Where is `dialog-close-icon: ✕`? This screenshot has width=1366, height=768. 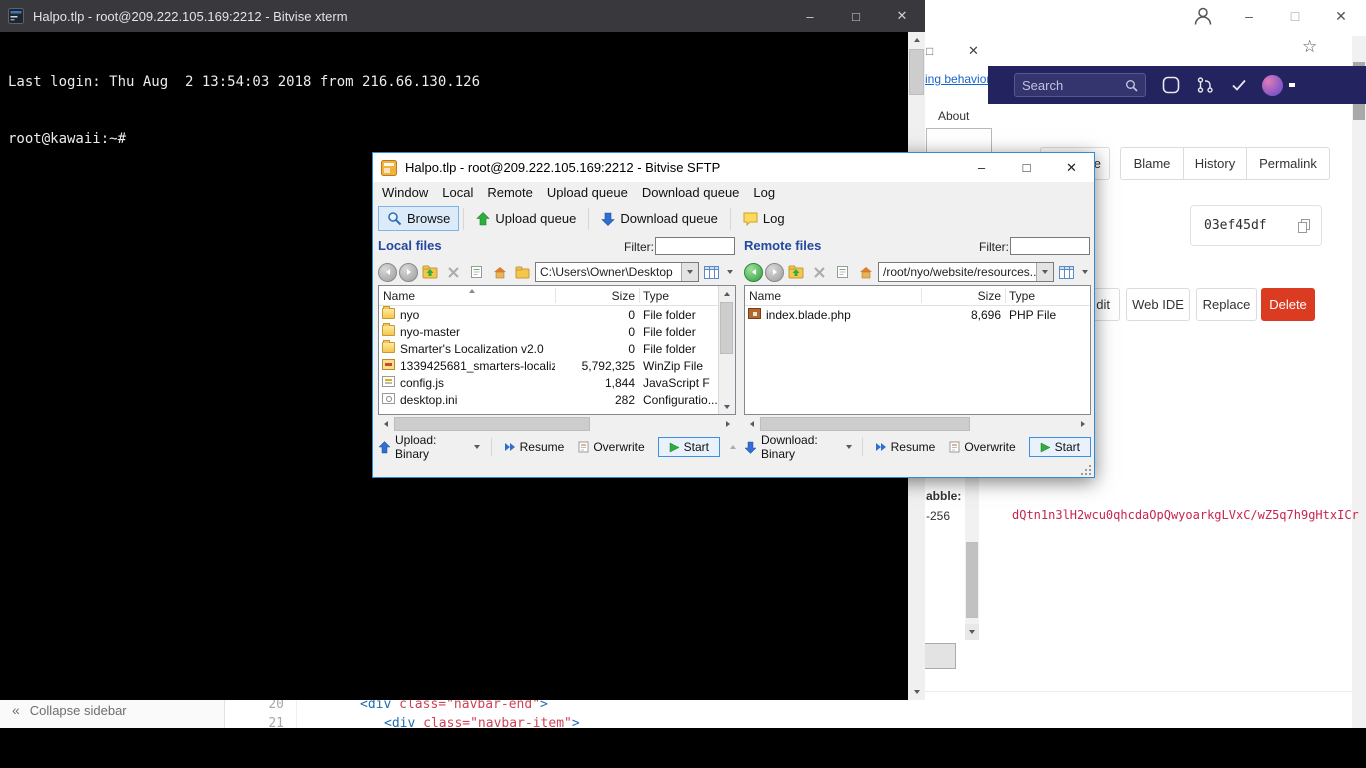 dialog-close-icon: ✕ is located at coordinates (973, 51).